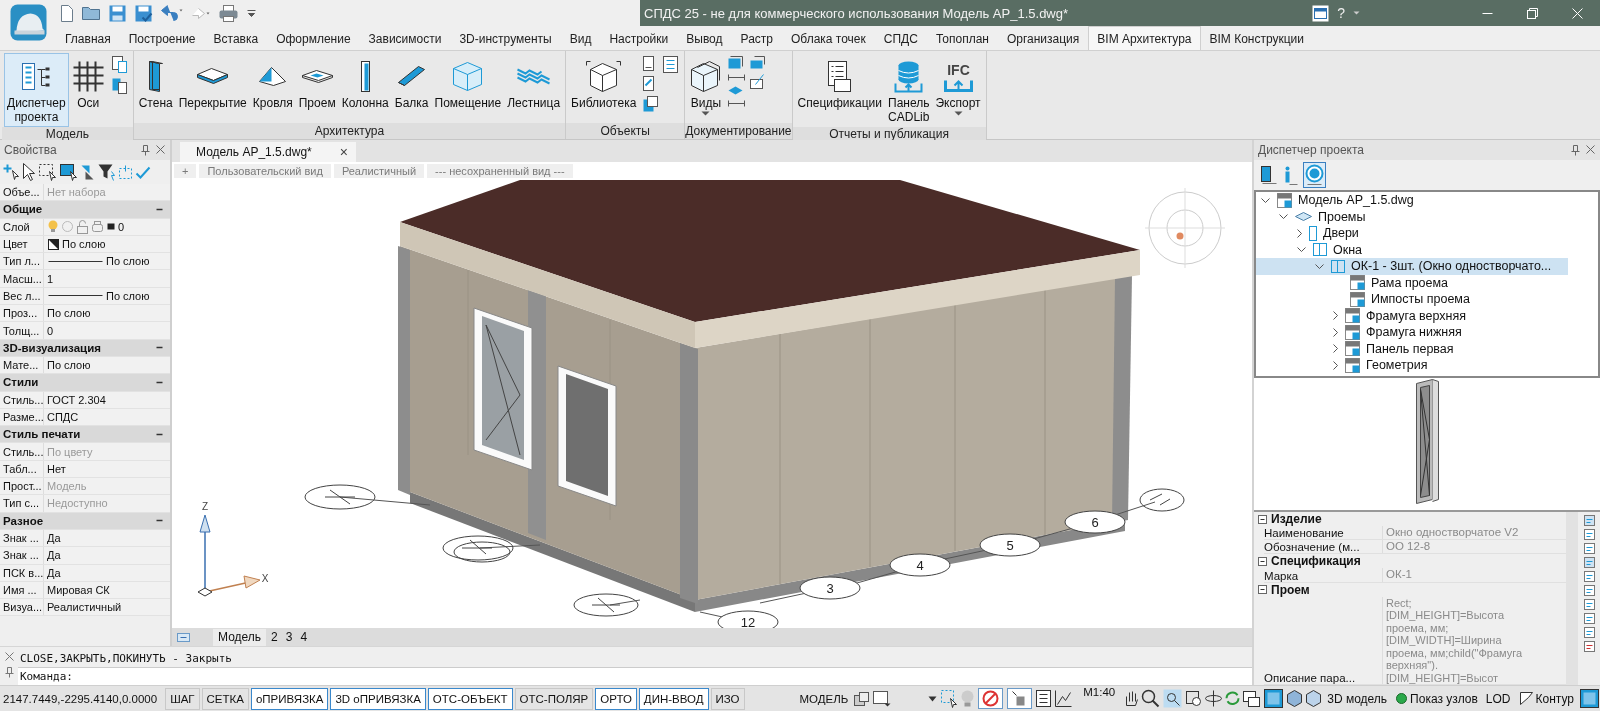  I want to click on layout-tab: Модель, so click(240, 637).